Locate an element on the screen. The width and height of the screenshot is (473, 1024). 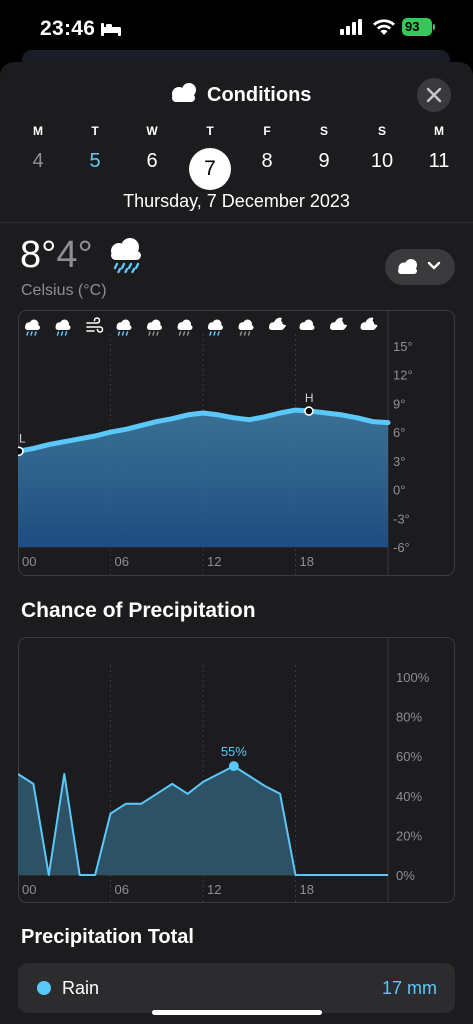
section-title-precipitation: Chance of Precipitation is located at coordinates (138, 610).